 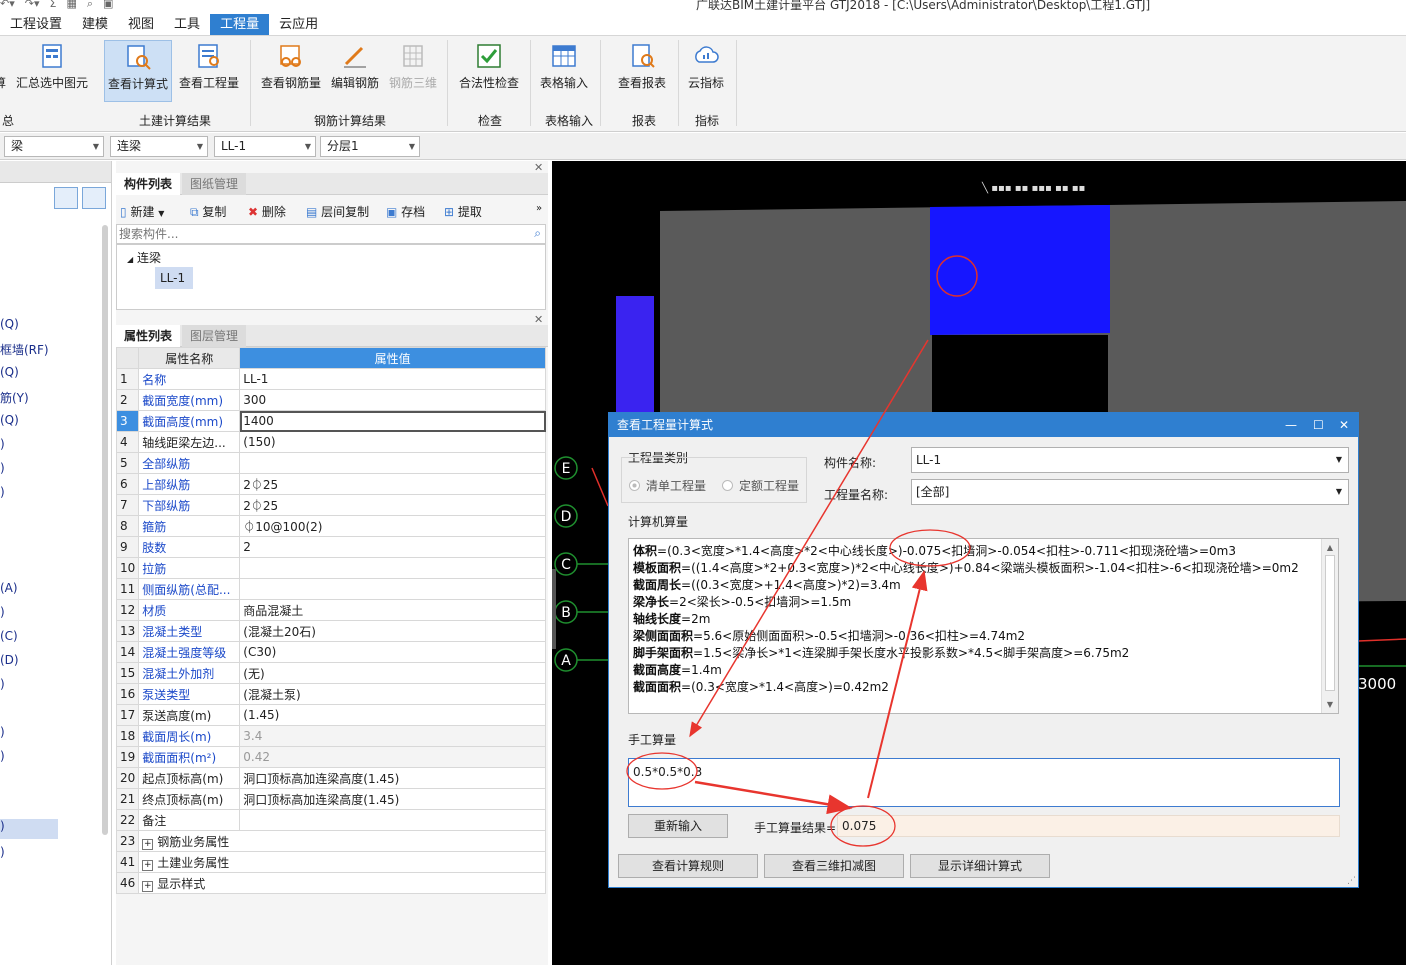 What do you see at coordinates (66, 198) in the screenshot?
I see `list-view-icon` at bounding box center [66, 198].